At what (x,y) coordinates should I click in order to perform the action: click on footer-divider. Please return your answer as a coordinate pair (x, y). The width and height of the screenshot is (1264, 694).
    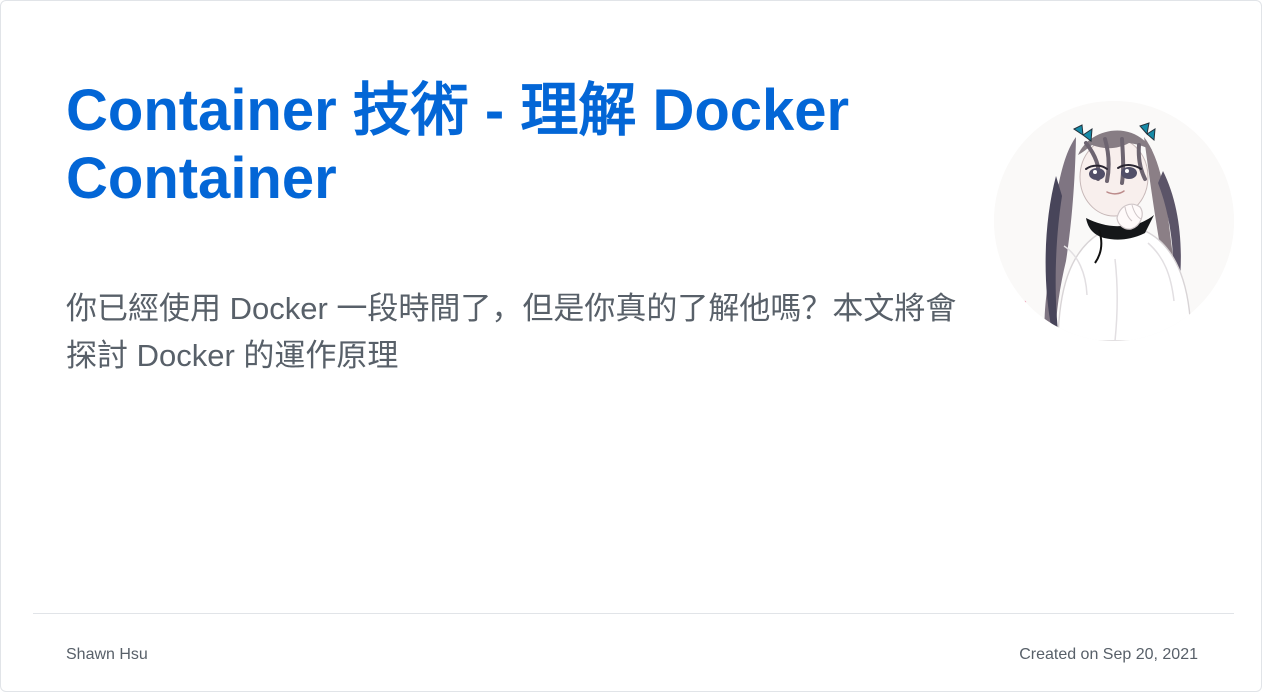
    Looking at the image, I should click on (633, 613).